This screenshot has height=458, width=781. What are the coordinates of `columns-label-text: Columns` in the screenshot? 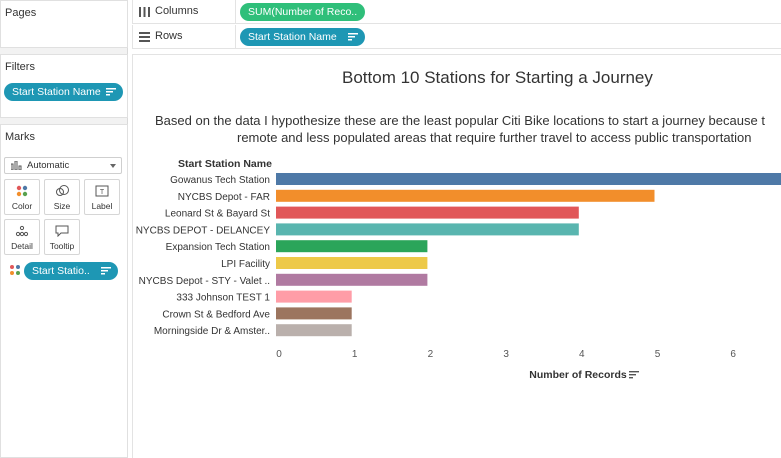 It's located at (177, 11).